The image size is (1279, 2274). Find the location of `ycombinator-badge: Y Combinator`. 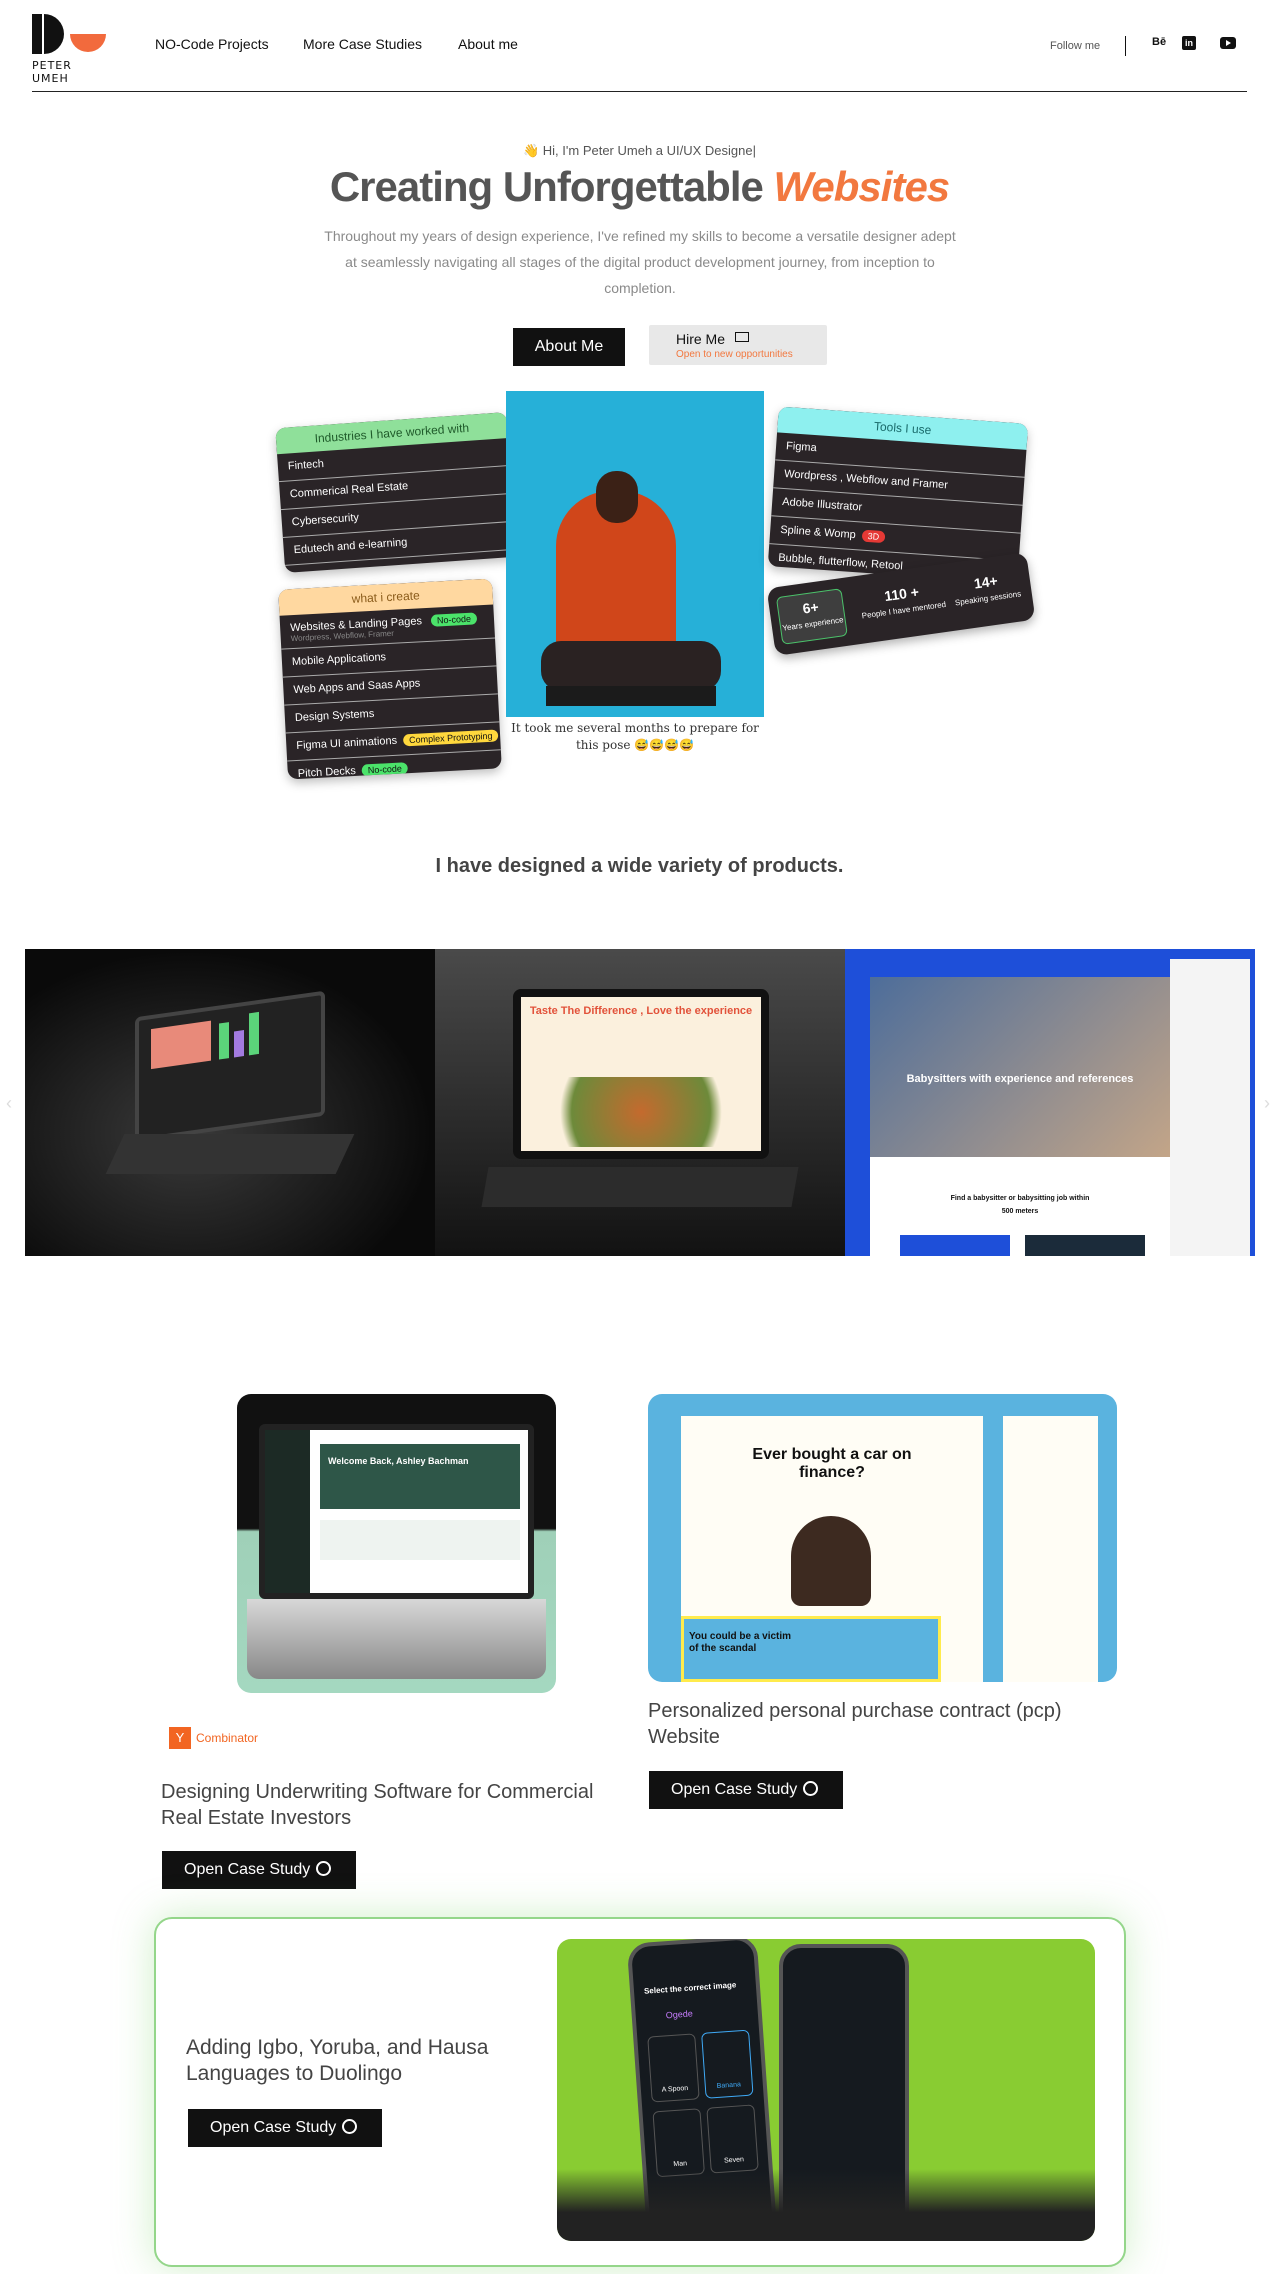

ycombinator-badge: Y Combinator is located at coordinates (213, 1738).